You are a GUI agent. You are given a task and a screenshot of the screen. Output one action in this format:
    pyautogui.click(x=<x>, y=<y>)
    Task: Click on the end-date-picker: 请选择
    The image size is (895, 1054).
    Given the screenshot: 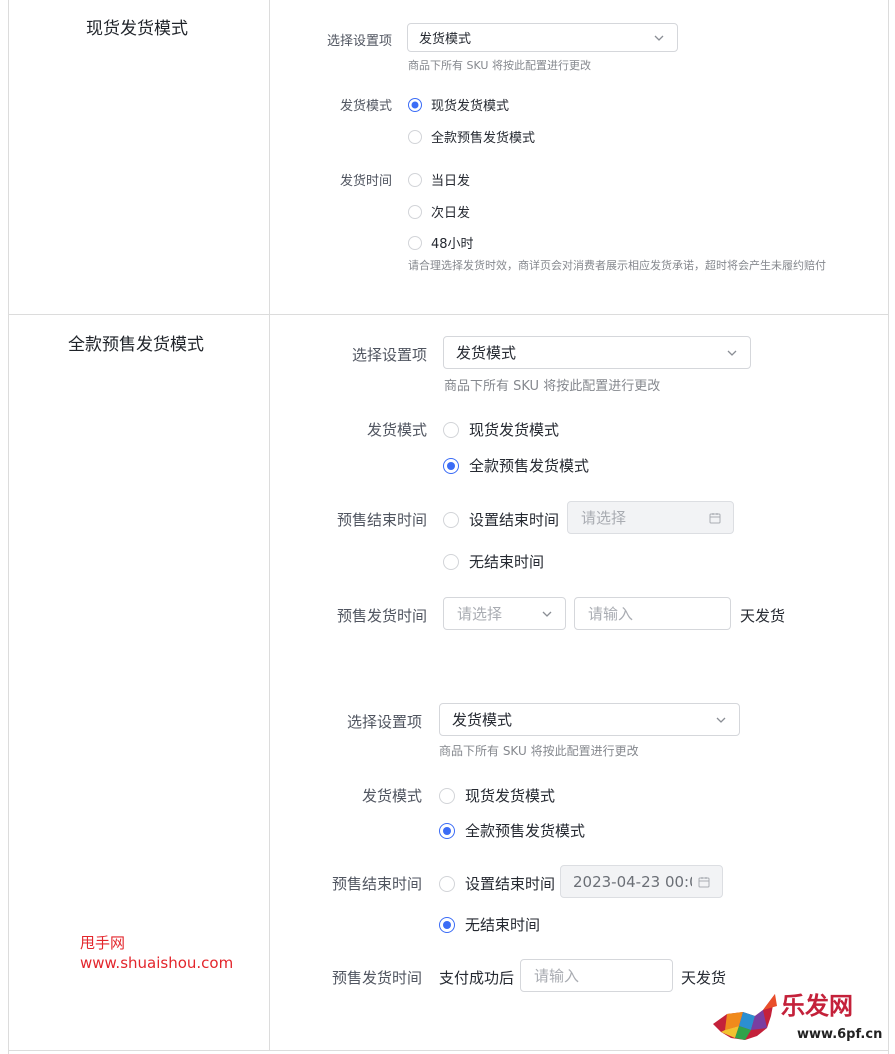 What is the action you would take?
    pyautogui.click(x=650, y=517)
    